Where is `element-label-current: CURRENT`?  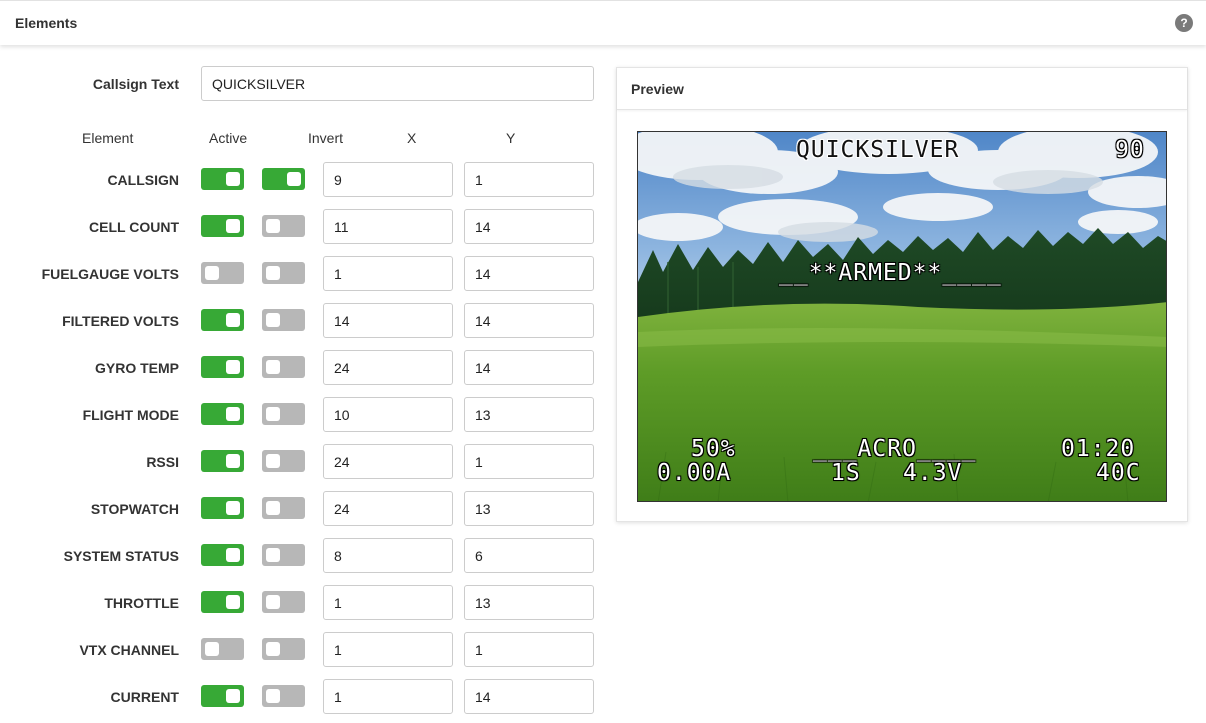 element-label-current: CURRENT is located at coordinates (144, 697).